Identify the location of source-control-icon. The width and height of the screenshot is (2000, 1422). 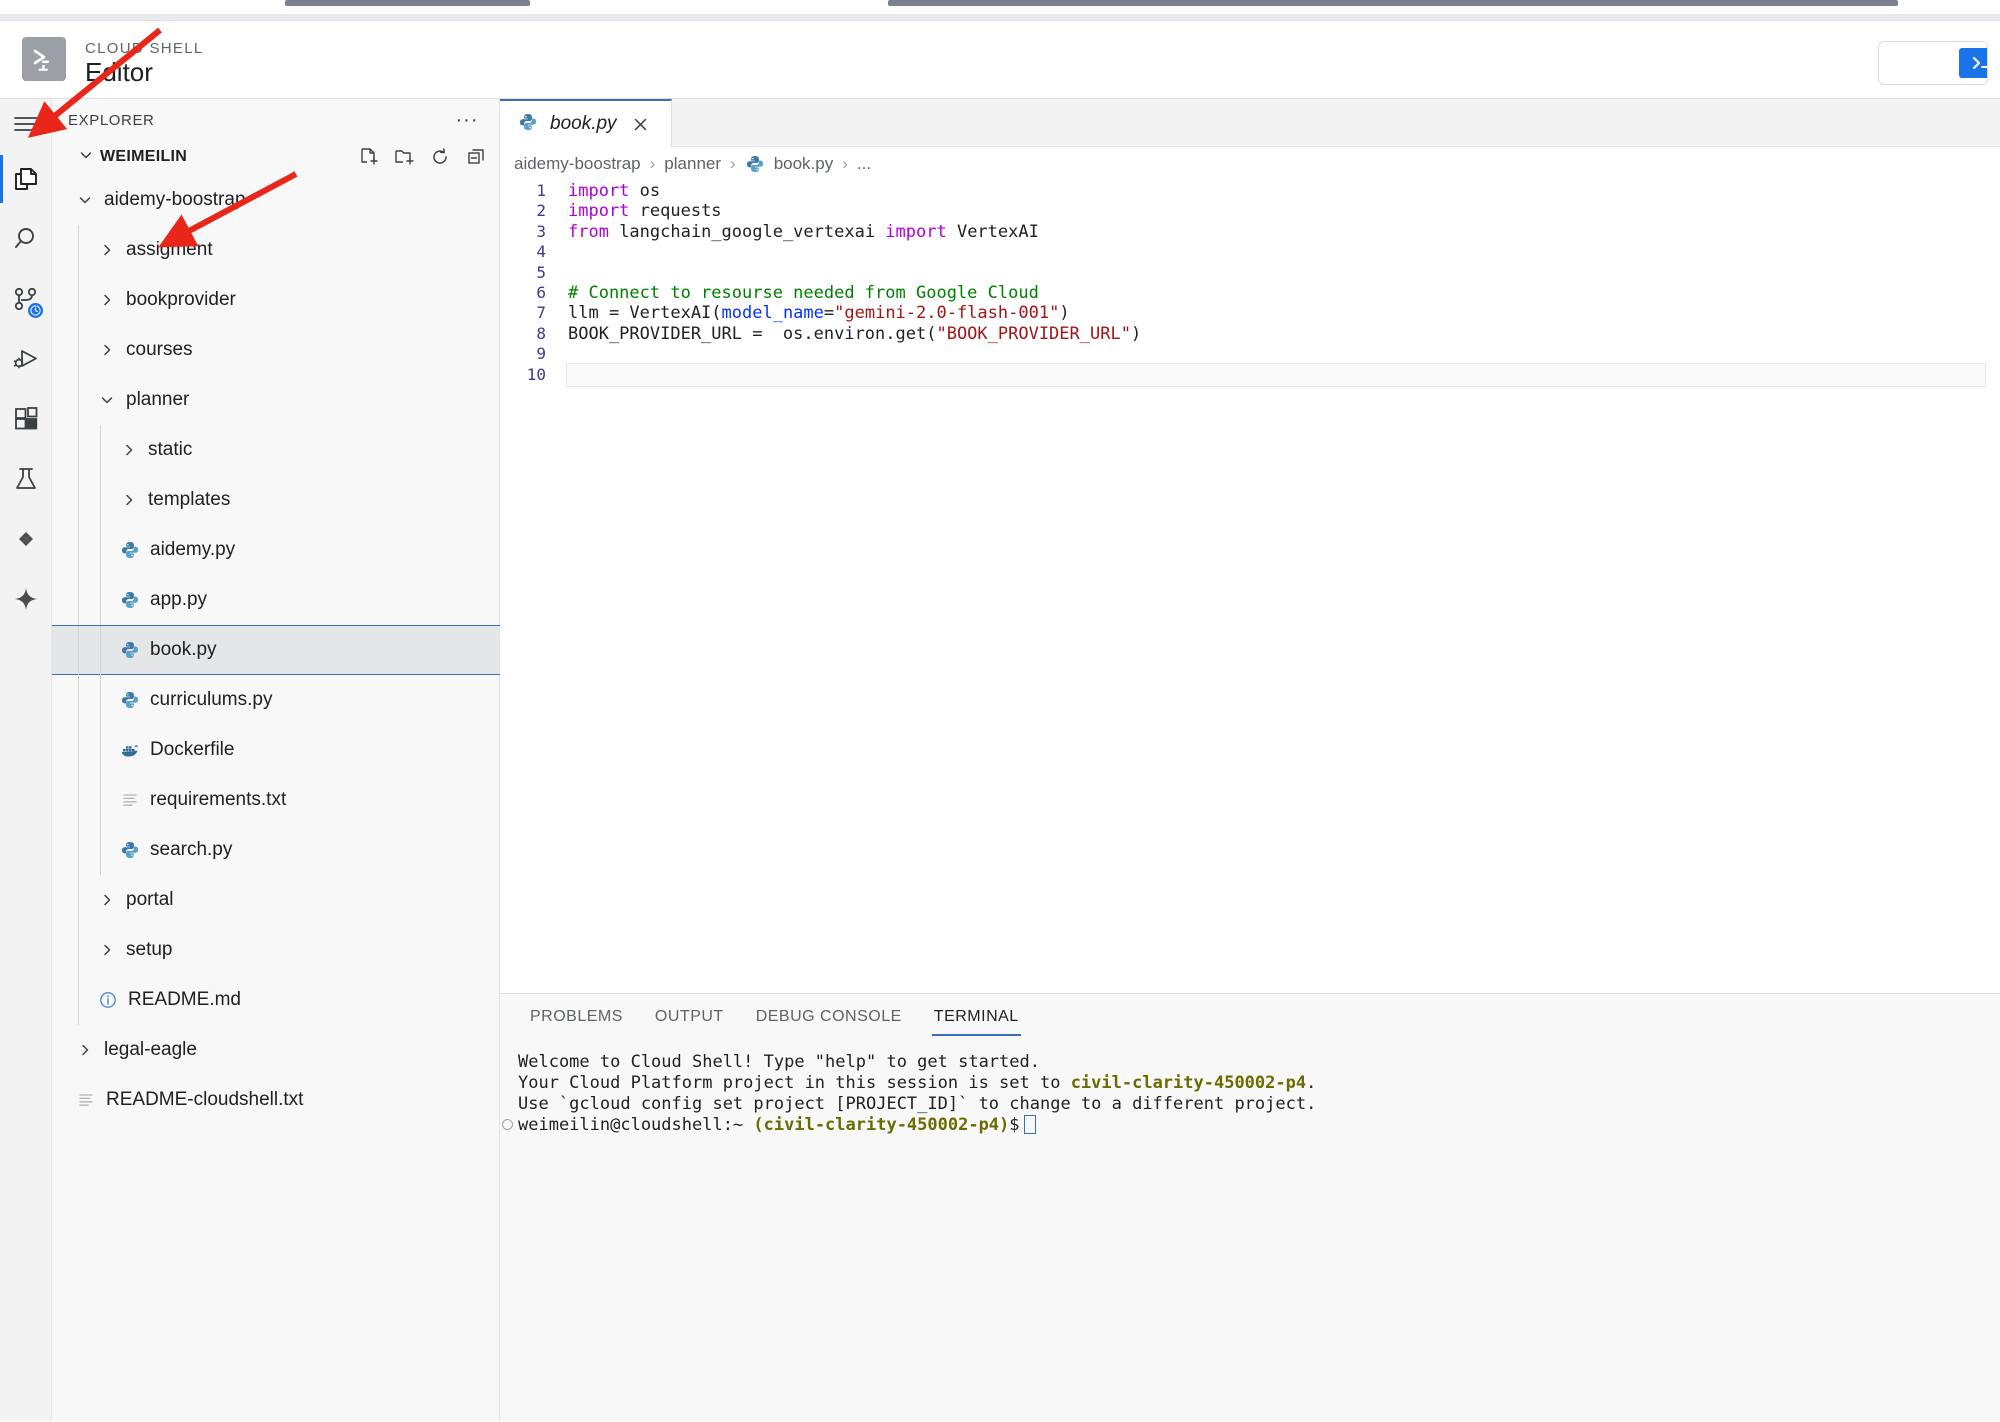
(26, 299).